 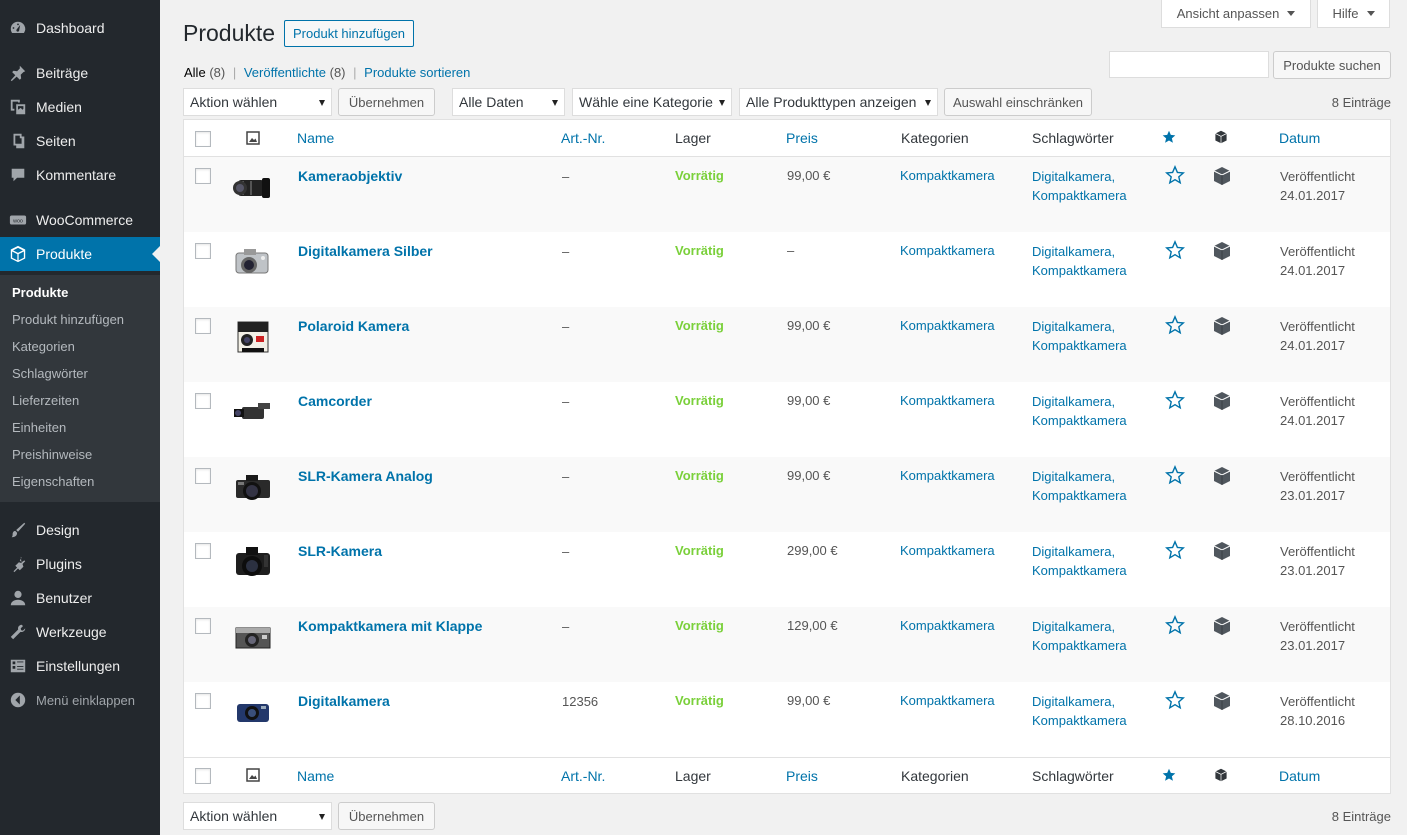 I want to click on add-product-button: Produkt hinzufügen, so click(x=349, y=33).